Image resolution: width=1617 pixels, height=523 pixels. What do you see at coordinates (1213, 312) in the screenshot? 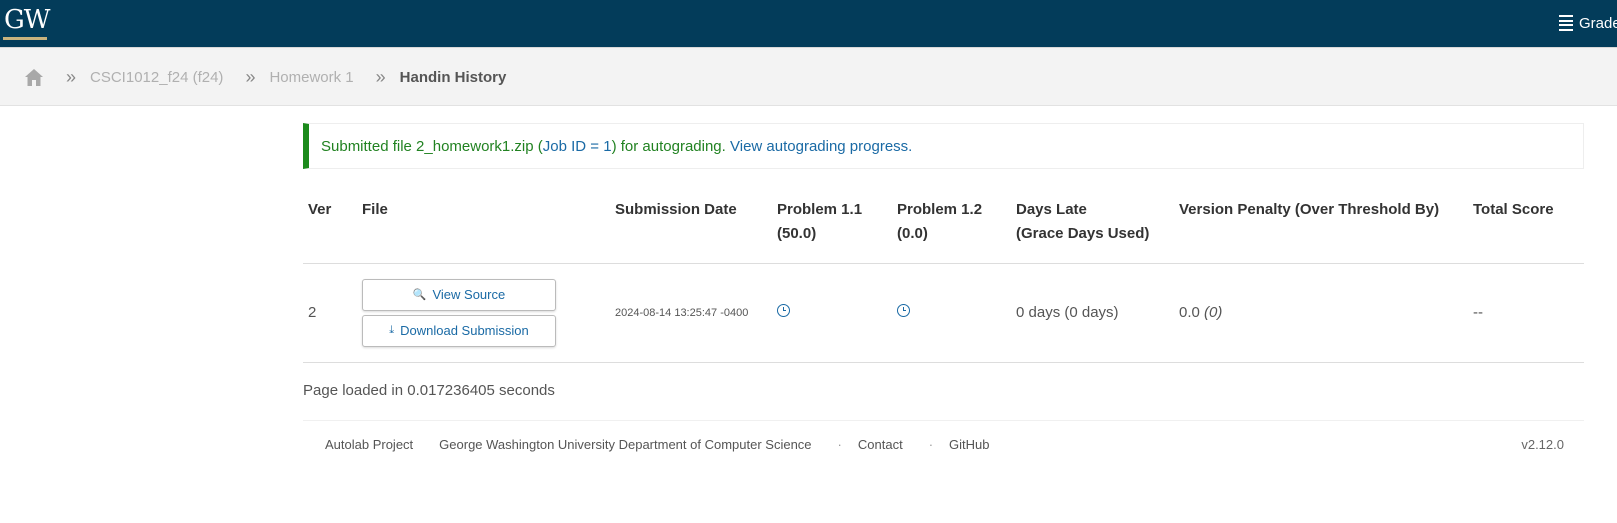
I see `penalty-over-threshold: (0)` at bounding box center [1213, 312].